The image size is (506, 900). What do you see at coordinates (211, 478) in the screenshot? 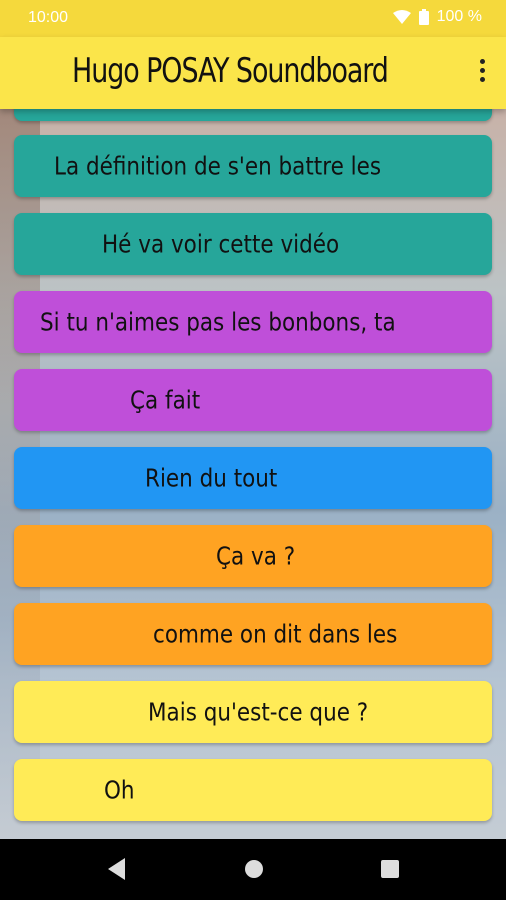
I see `sound-button-label: Rien du tout` at bounding box center [211, 478].